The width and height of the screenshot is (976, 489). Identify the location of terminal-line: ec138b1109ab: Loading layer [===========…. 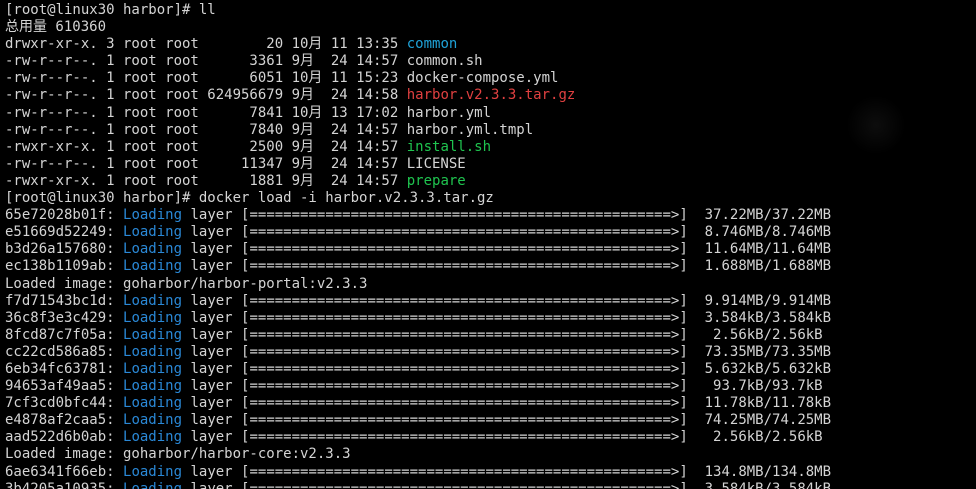
(489, 266).